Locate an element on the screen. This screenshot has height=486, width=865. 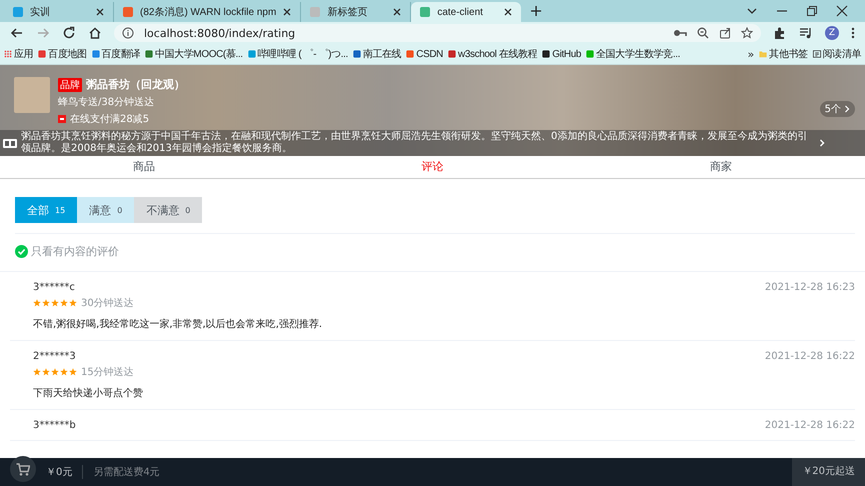
tab-title: 新标签页 is located at coordinates (347, 12).